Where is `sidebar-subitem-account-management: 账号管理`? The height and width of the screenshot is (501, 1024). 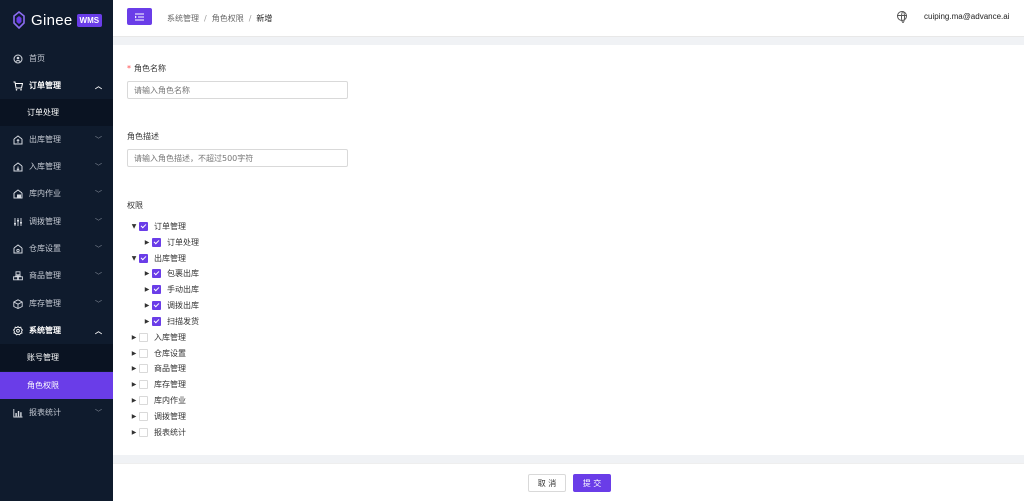
sidebar-subitem-account-management: 账号管理 is located at coordinates (56, 357).